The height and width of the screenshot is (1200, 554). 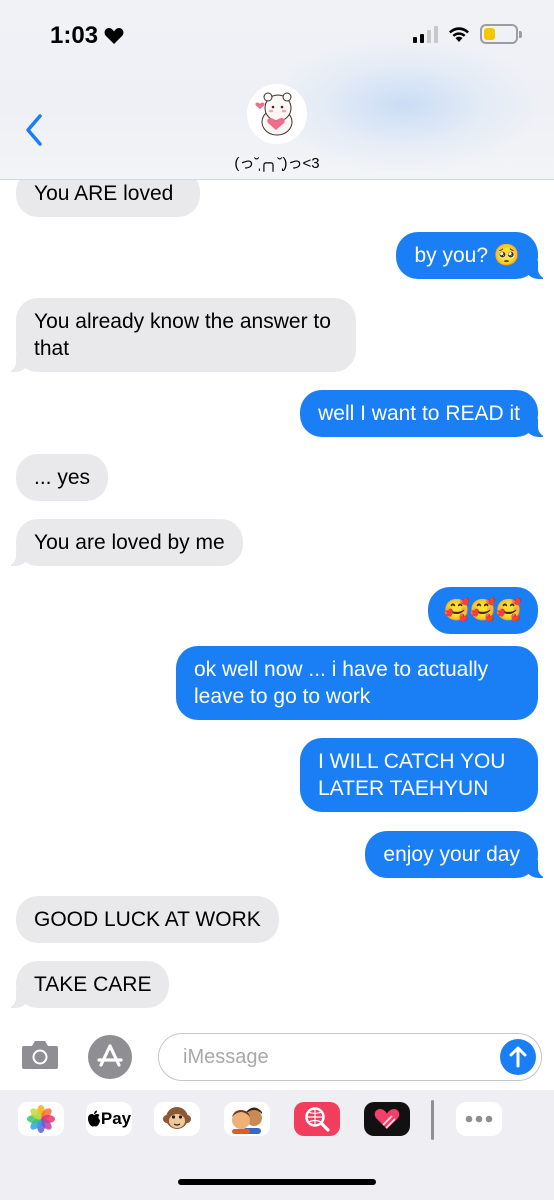 I want to click on web-search-icon, so click(x=317, y=1119).